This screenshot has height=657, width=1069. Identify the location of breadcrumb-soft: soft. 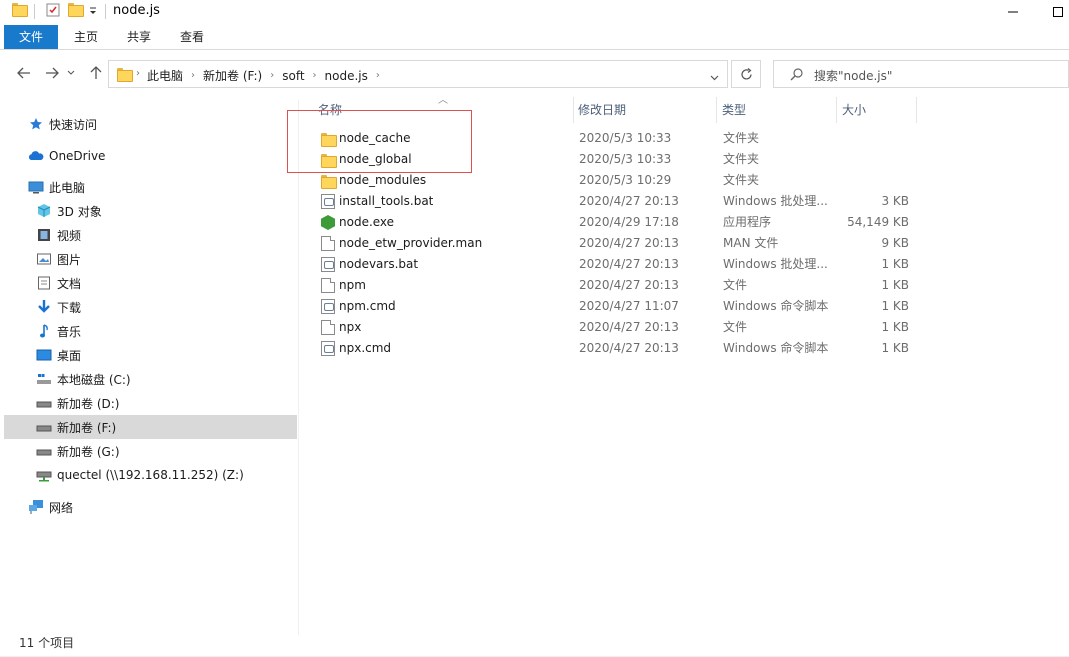
(293, 76).